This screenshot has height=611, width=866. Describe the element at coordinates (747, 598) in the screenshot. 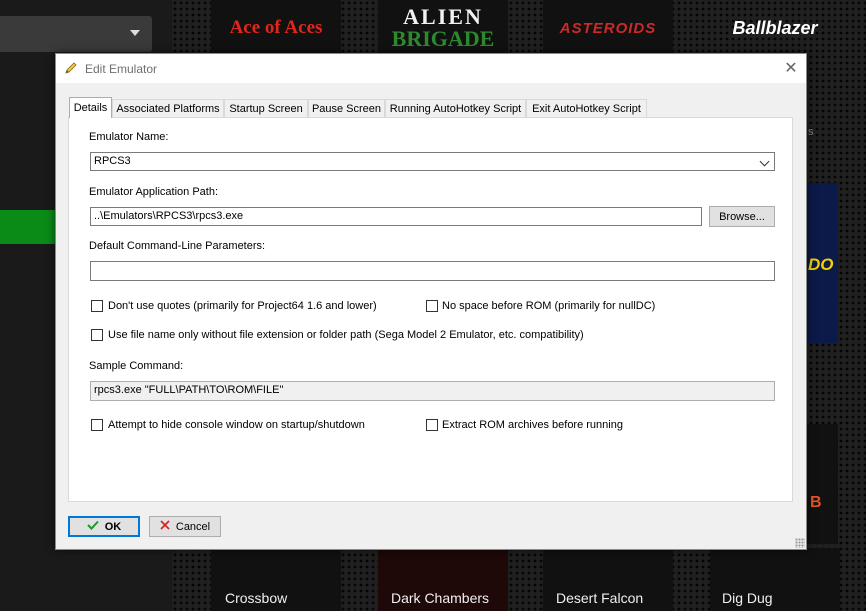

I see `game-title: Dig Dug` at that location.